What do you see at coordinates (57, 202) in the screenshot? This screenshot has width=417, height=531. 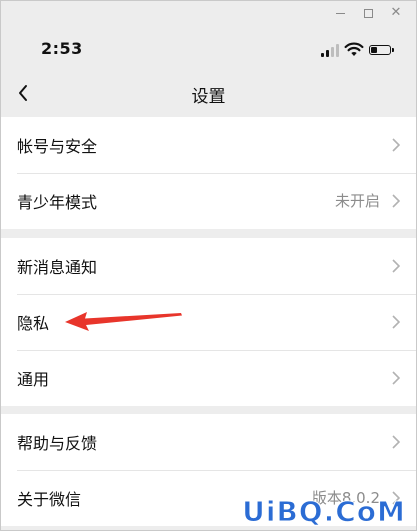 I see `settings-item-label: 青少年模式` at bounding box center [57, 202].